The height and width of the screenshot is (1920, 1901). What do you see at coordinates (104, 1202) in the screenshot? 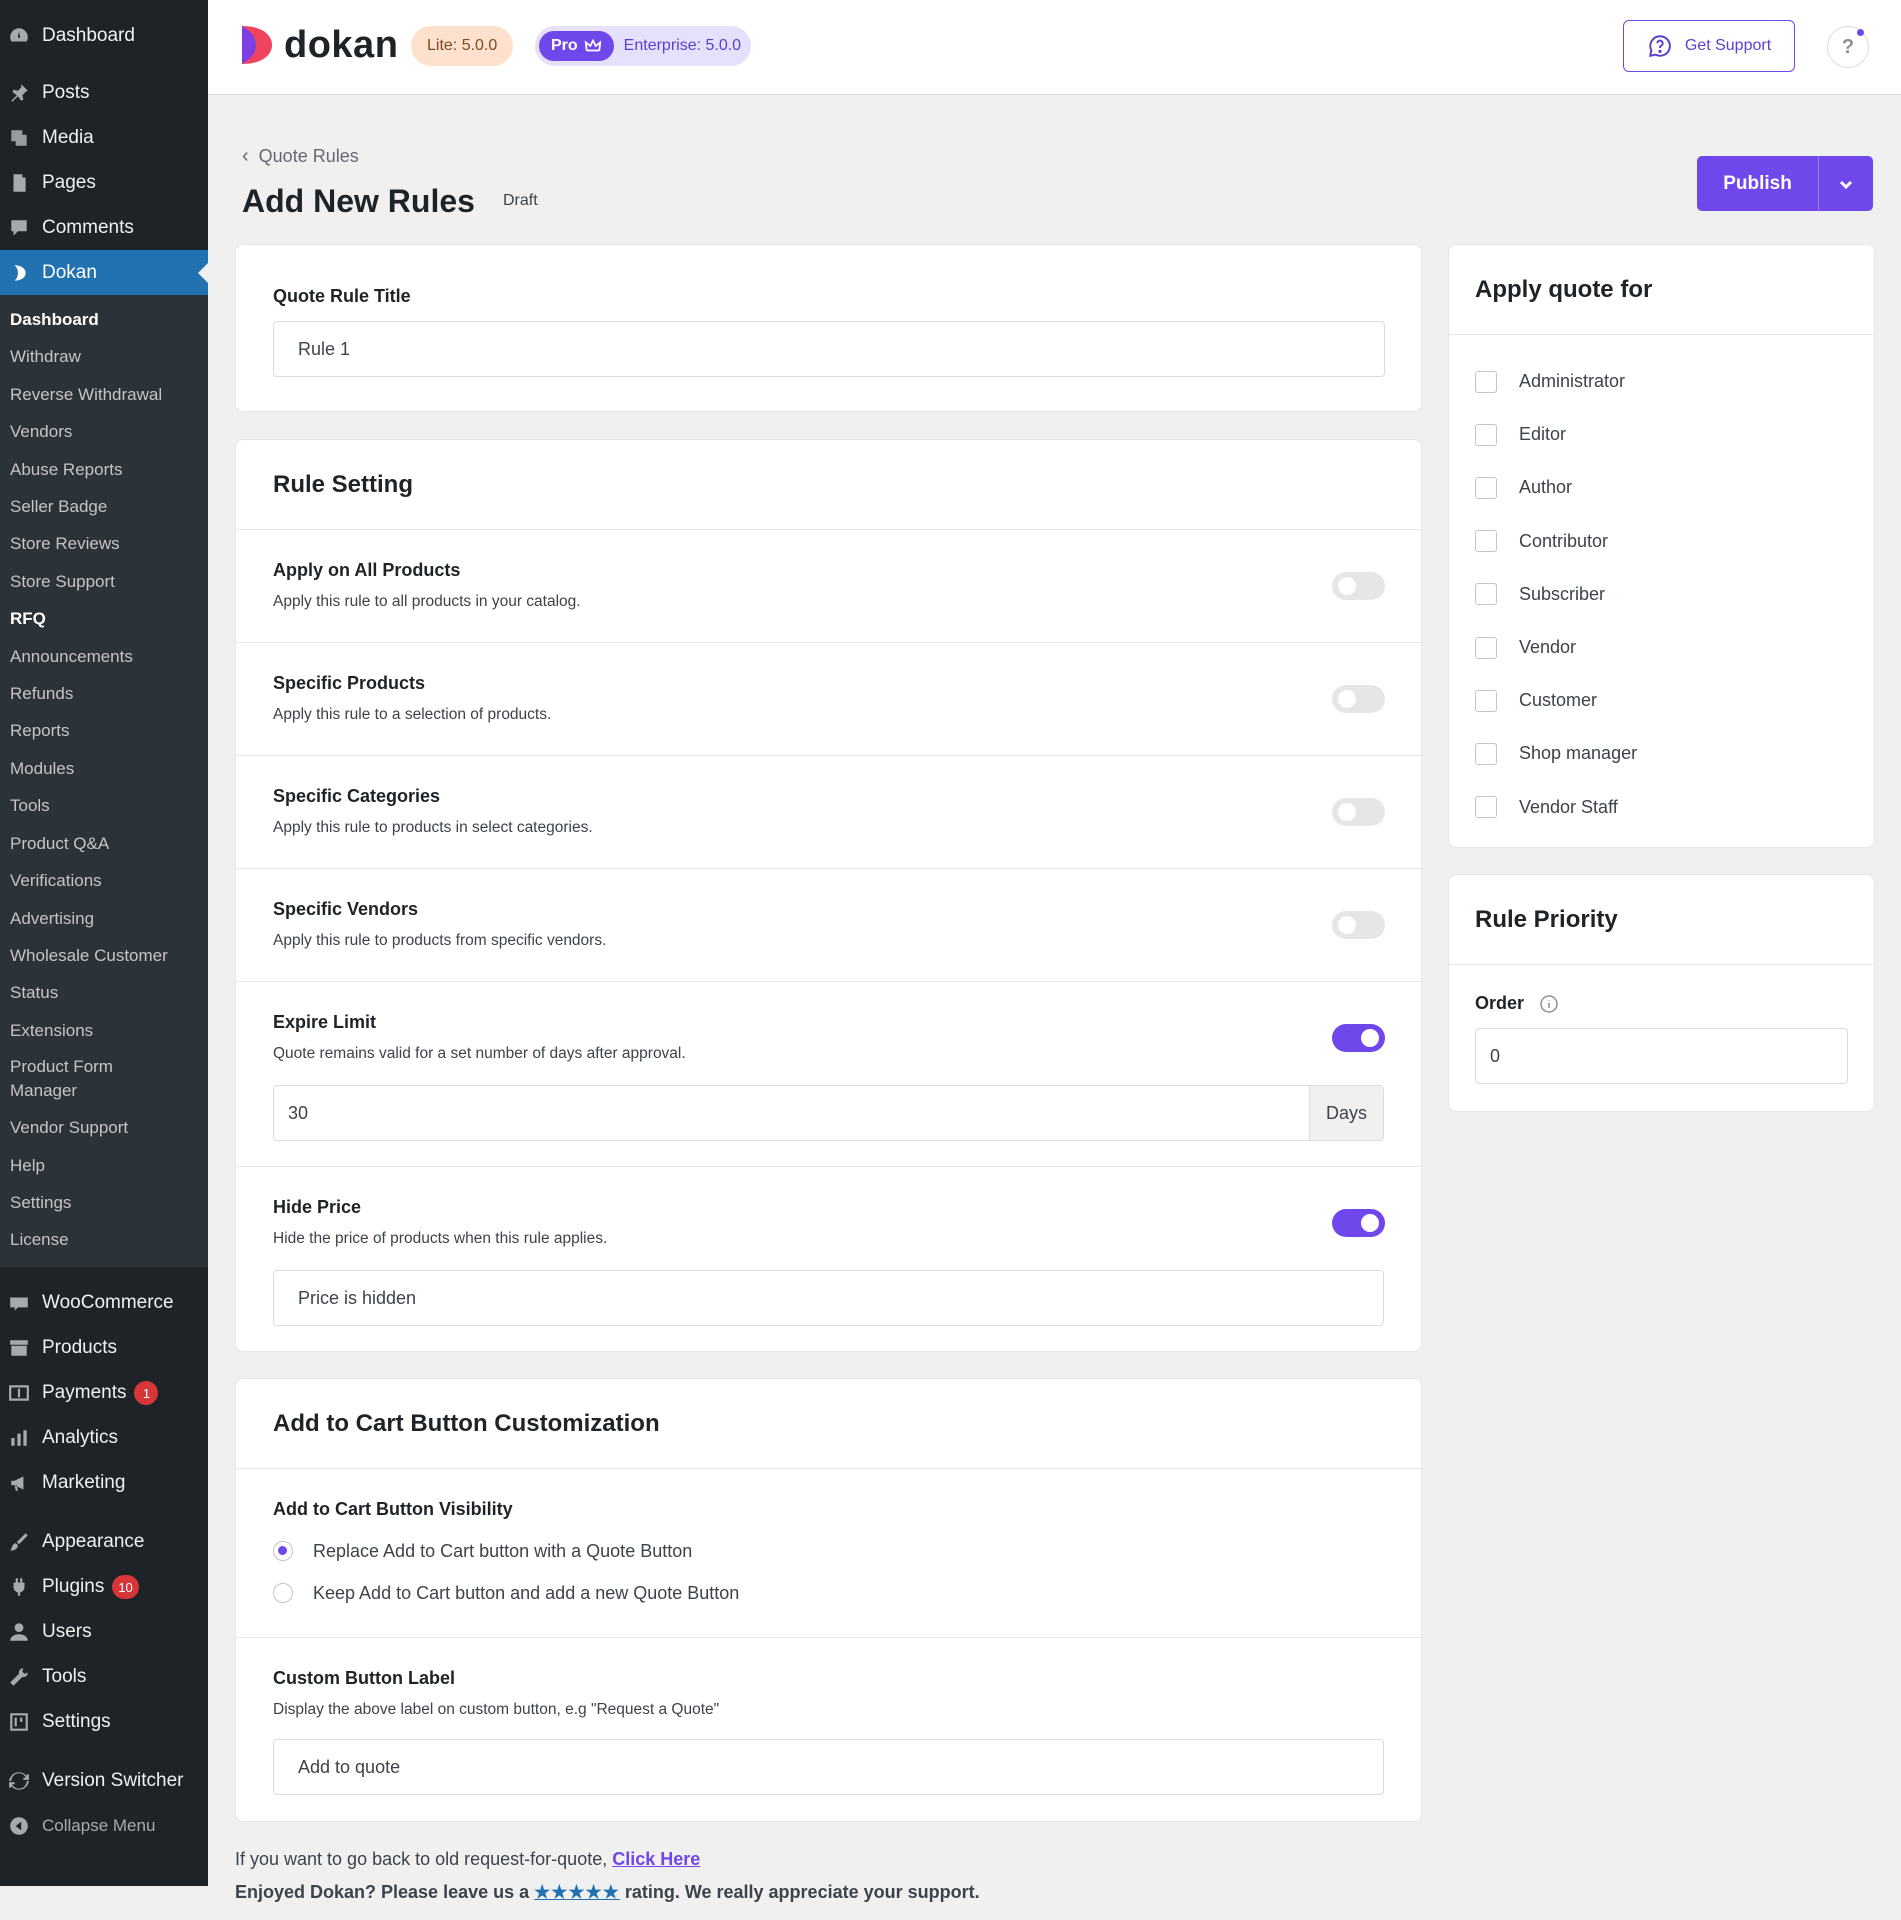
I see `submenu-settings: Settings` at bounding box center [104, 1202].